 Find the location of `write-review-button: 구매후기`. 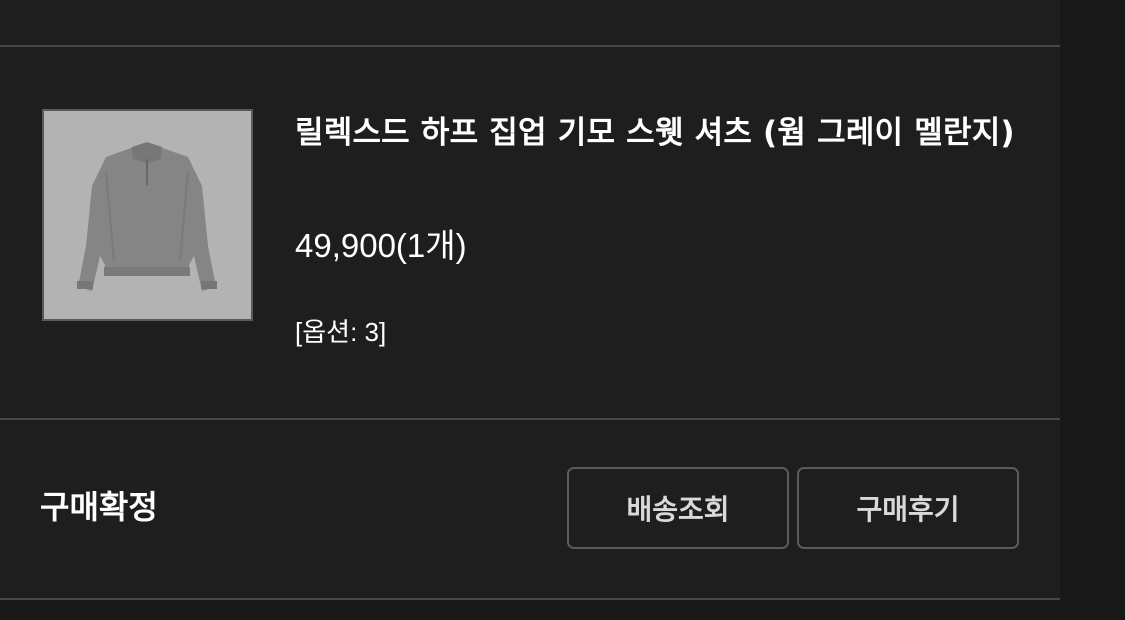

write-review-button: 구매후기 is located at coordinates (908, 508).